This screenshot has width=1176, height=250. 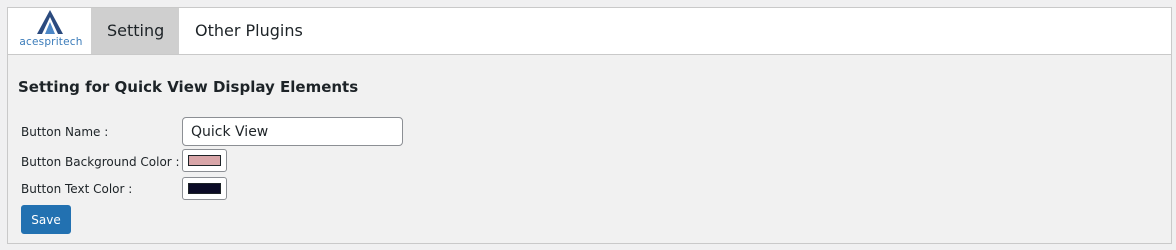 What do you see at coordinates (135, 31) in the screenshot?
I see `tab-setting: Setting` at bounding box center [135, 31].